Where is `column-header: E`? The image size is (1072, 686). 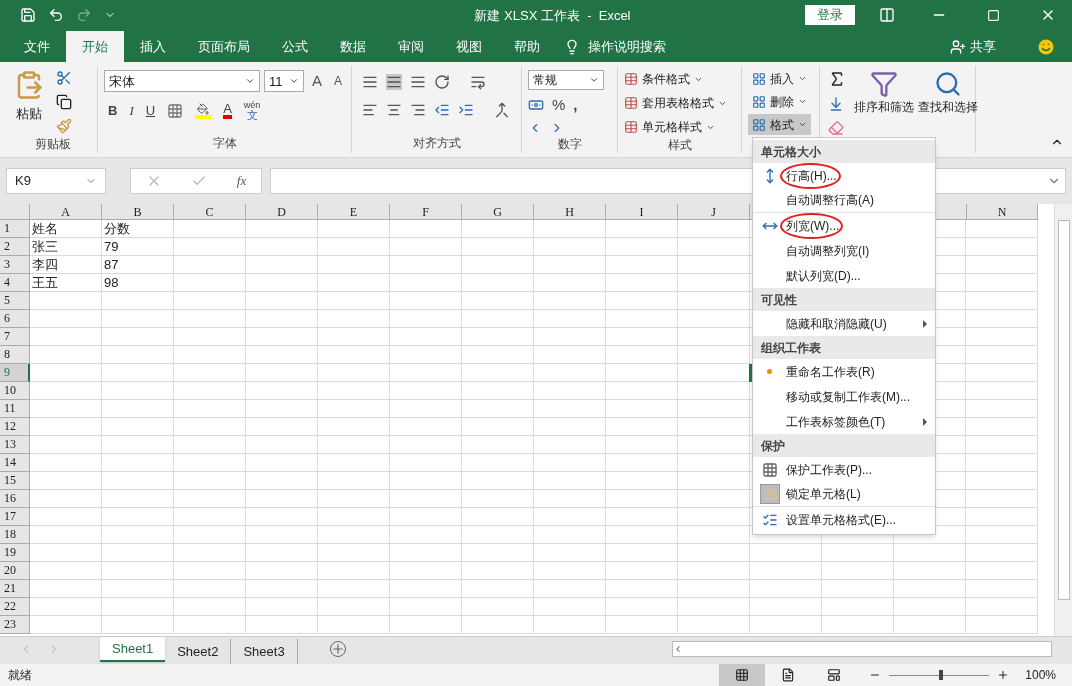
column-header: E is located at coordinates (354, 211).